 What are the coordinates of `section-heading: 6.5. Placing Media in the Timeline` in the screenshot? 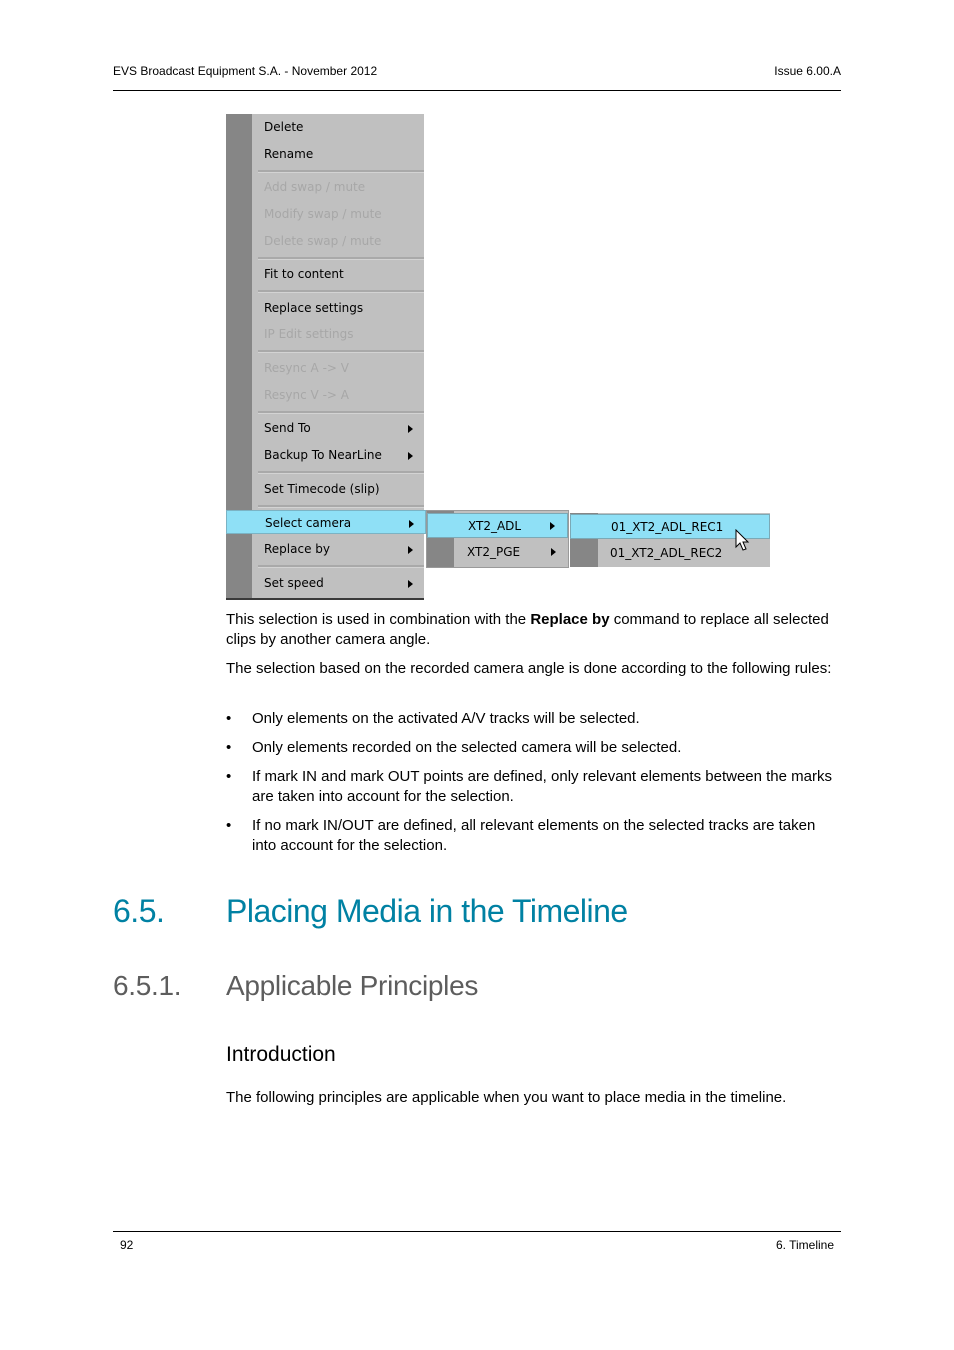 It's located at (370, 911).